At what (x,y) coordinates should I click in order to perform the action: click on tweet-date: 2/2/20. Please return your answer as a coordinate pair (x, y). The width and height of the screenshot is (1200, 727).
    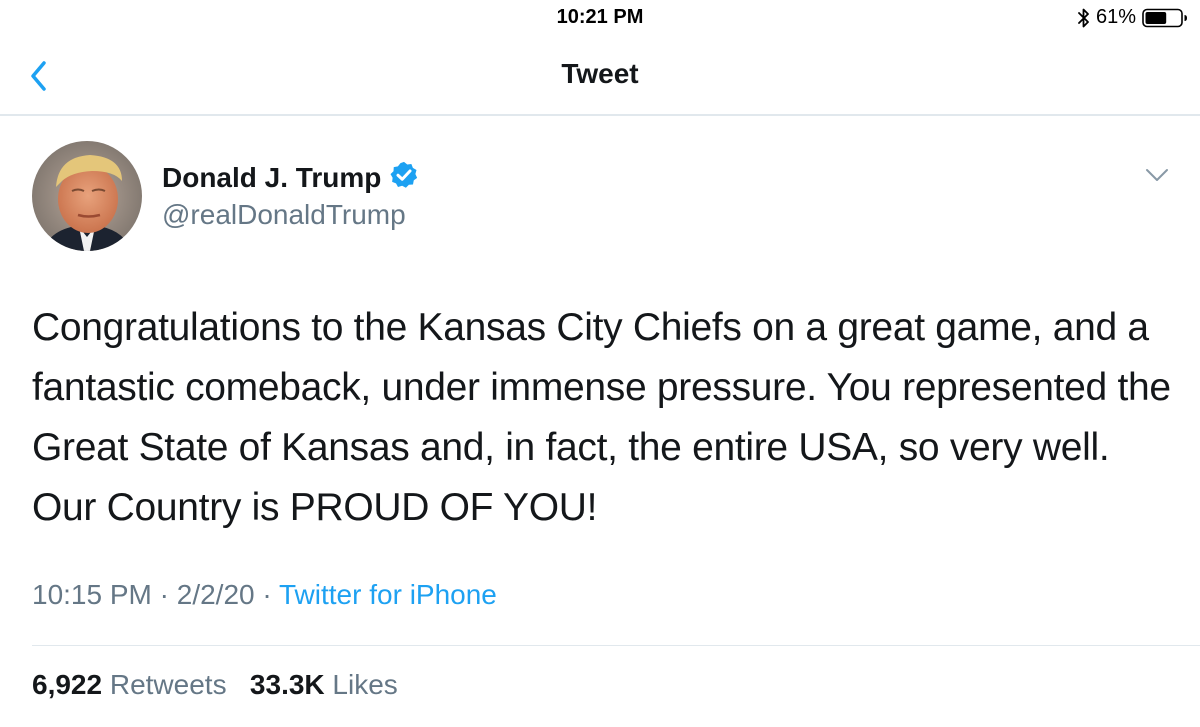
    Looking at the image, I should click on (215, 594).